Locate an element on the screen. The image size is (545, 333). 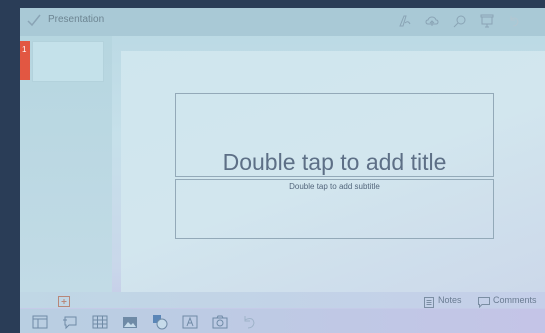
notes-bar: Notes Comments is located at coordinates (282, 300).